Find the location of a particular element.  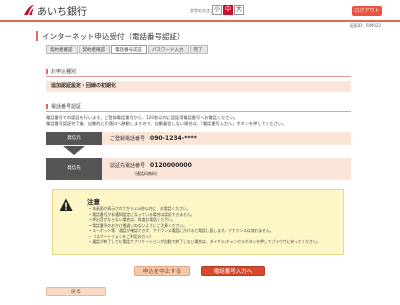

header: あいち銀行 文字の大きさ 小 中 大 ログアウト is located at coordinates (200, 10).